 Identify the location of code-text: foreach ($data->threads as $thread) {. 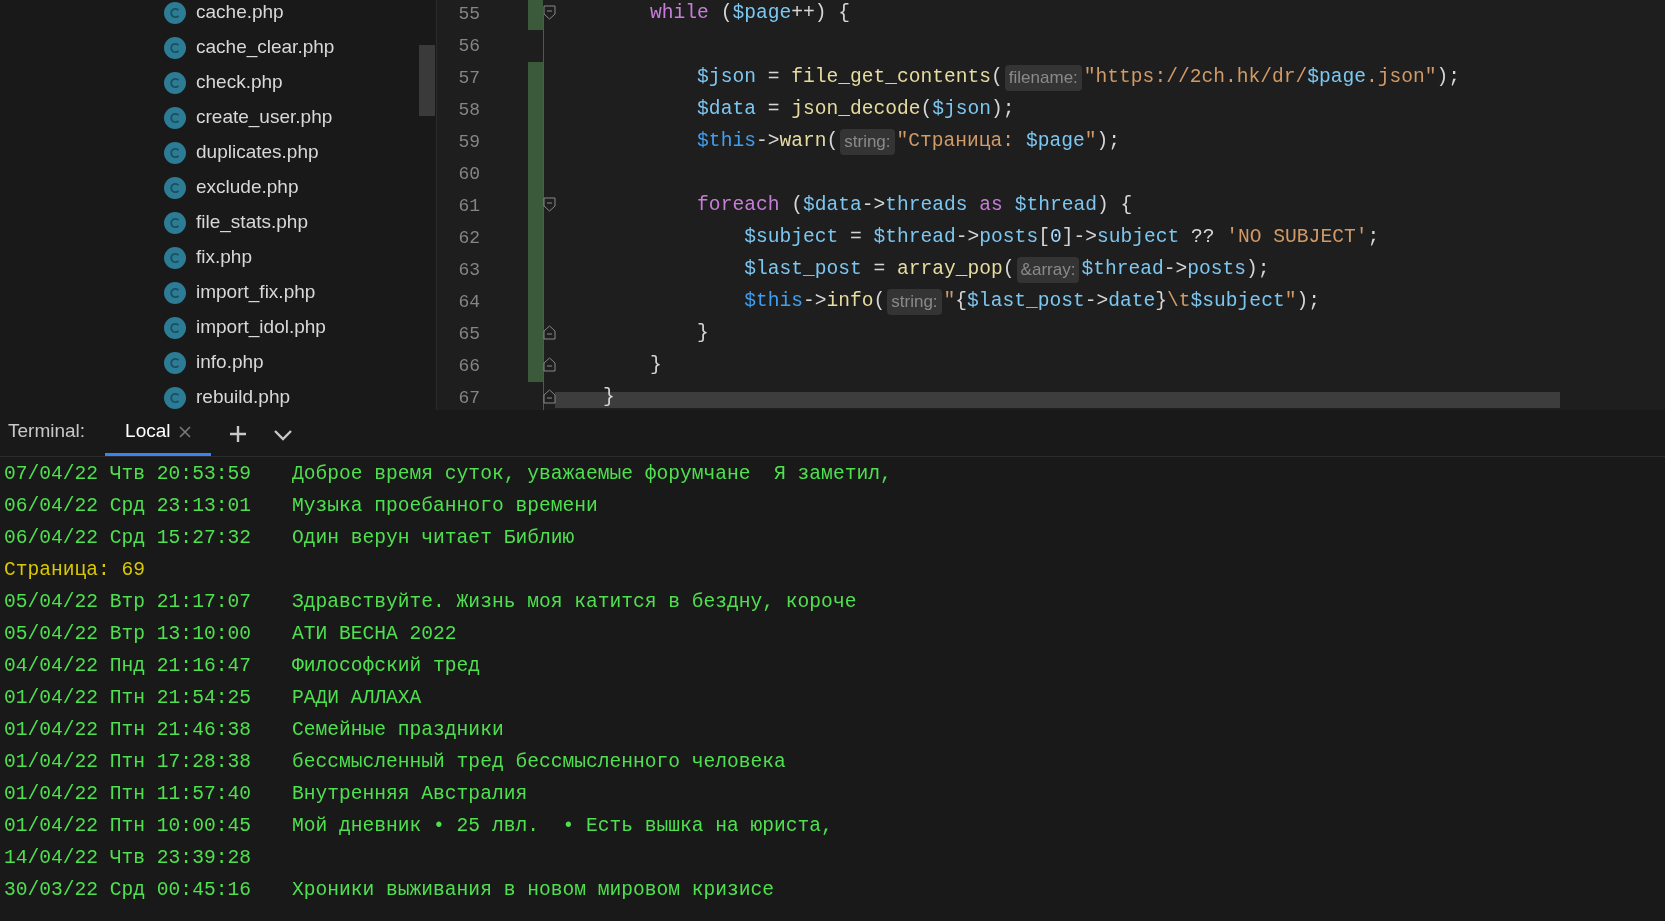
(915, 206).